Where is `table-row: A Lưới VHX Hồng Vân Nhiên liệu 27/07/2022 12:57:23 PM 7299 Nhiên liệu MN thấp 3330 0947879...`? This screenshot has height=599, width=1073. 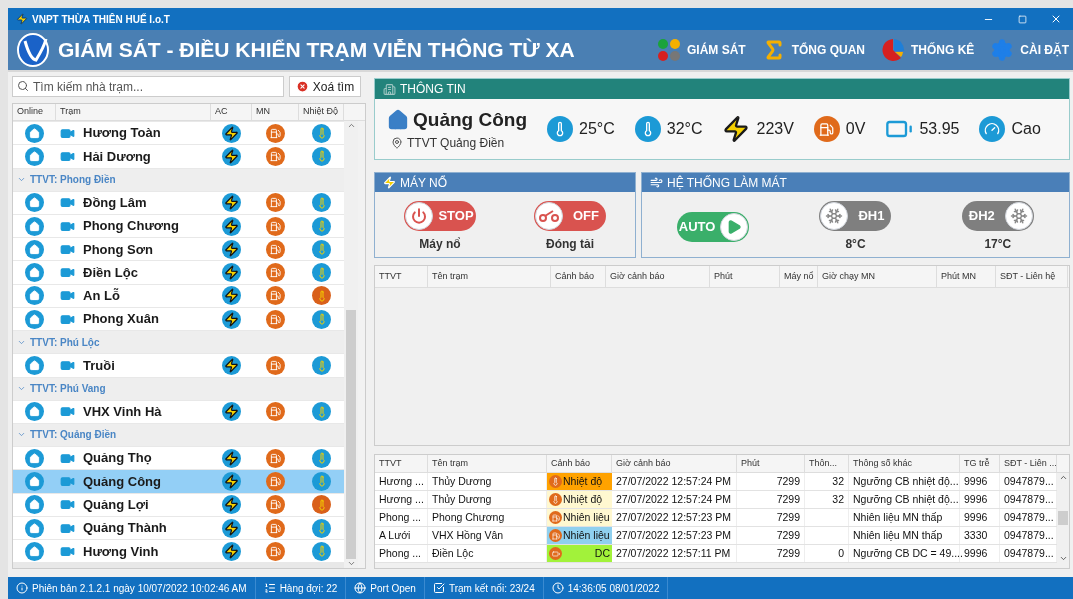 table-row: A Lưới VHX Hồng Vân Nhiên liệu 27/07/2022 12:57:23 PM 7299 Nhiên liệu MN thấp 3330 0947879... is located at coordinates (716, 536).